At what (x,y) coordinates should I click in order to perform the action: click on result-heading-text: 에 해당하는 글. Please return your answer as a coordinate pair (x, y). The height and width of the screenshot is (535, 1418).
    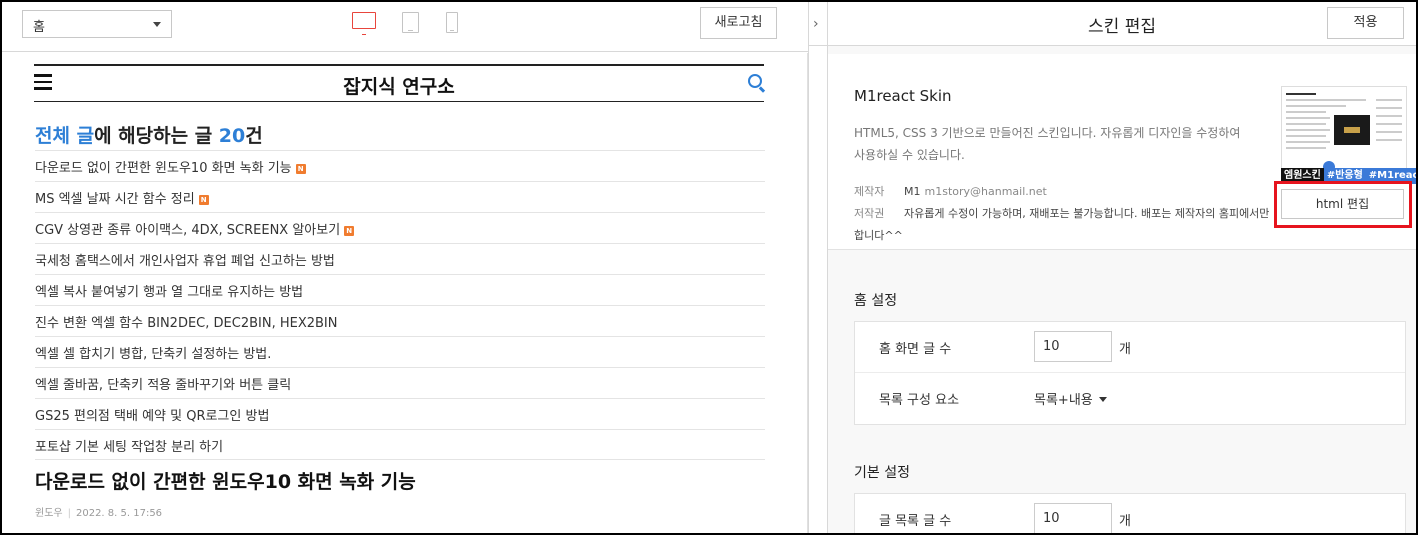
    Looking at the image, I should click on (156, 136).